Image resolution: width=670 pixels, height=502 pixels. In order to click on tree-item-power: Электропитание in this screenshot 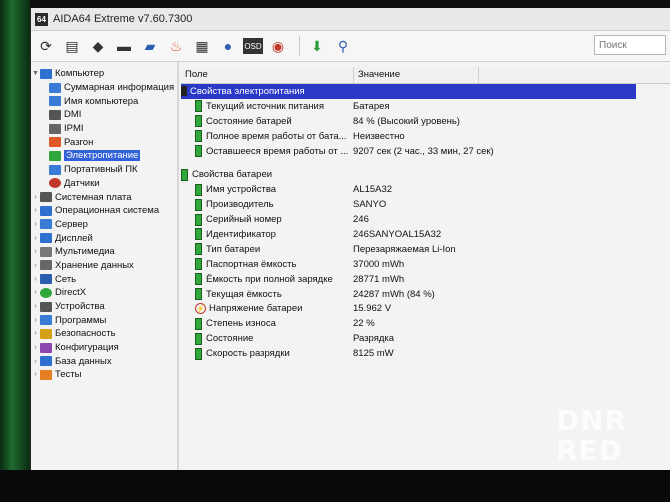, I will do `click(103, 156)`.